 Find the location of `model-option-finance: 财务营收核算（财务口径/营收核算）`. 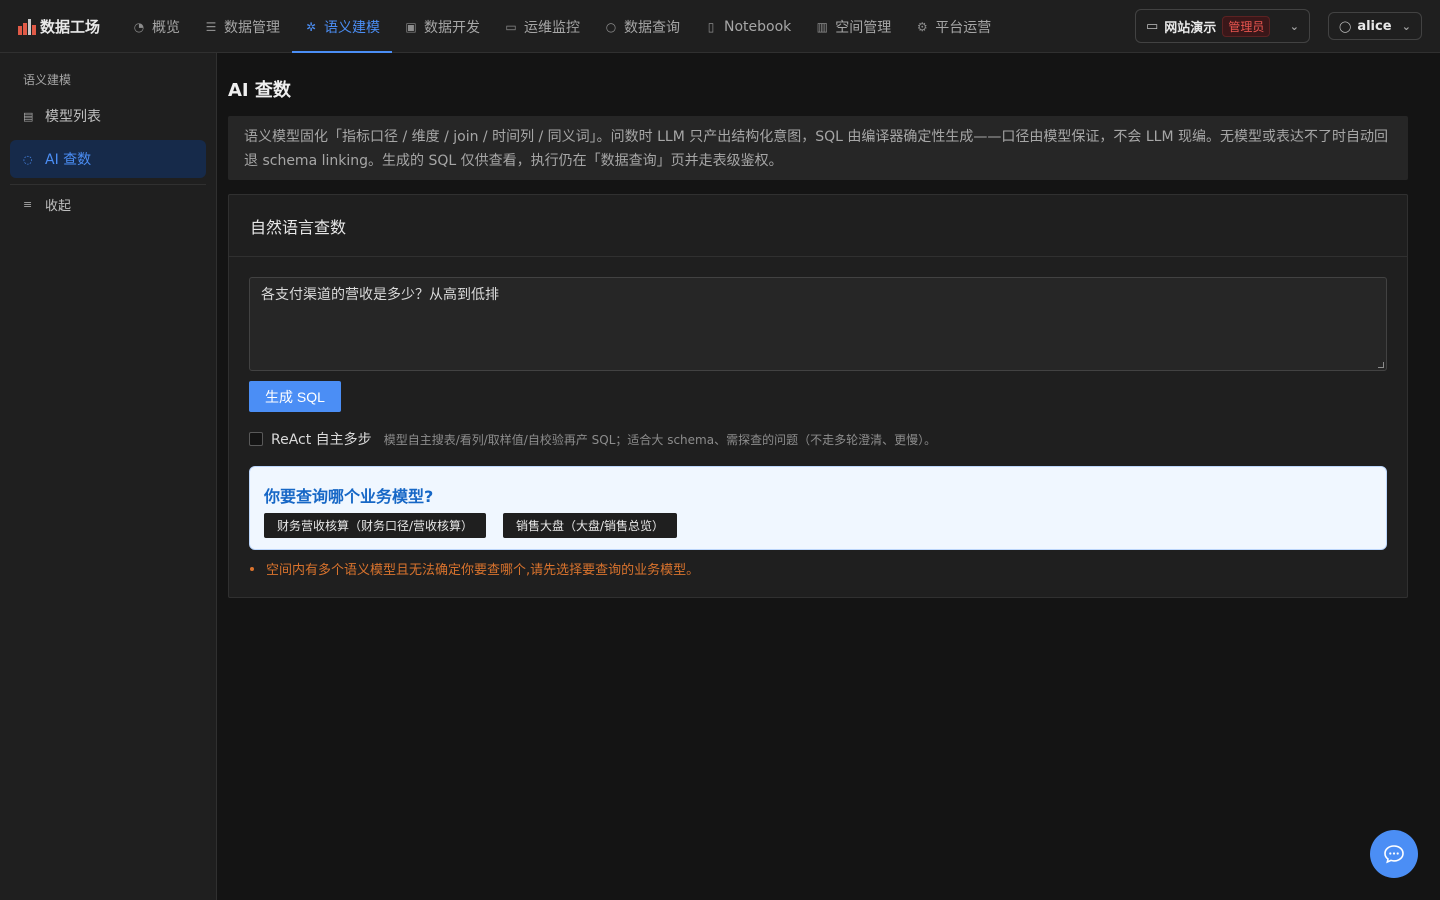

model-option-finance: 财务营收核算（财务口径/营收核算） is located at coordinates (375, 525).